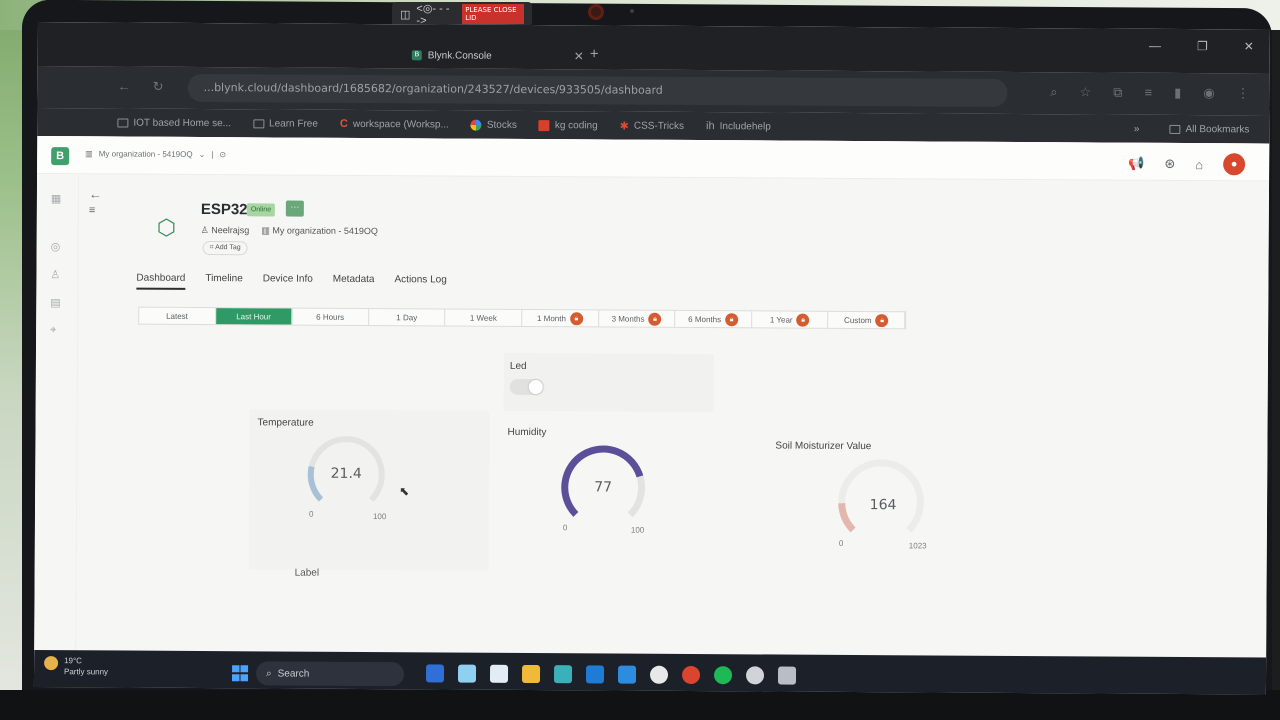  Describe the element at coordinates (560, 318) in the screenshot. I see `range-1-month: 1 Month 🔒︎` at that location.